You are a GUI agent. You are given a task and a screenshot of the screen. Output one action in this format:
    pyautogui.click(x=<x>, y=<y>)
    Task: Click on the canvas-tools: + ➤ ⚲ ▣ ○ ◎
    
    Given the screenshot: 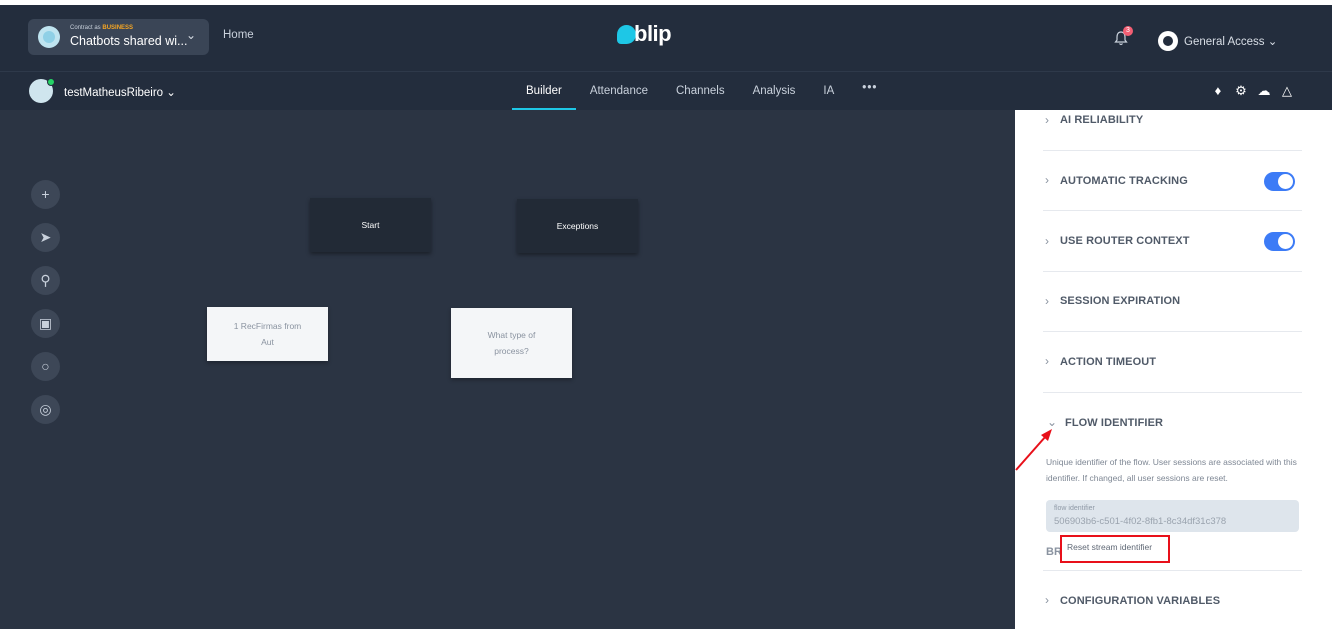 What is the action you would take?
    pyautogui.click(x=45, y=302)
    